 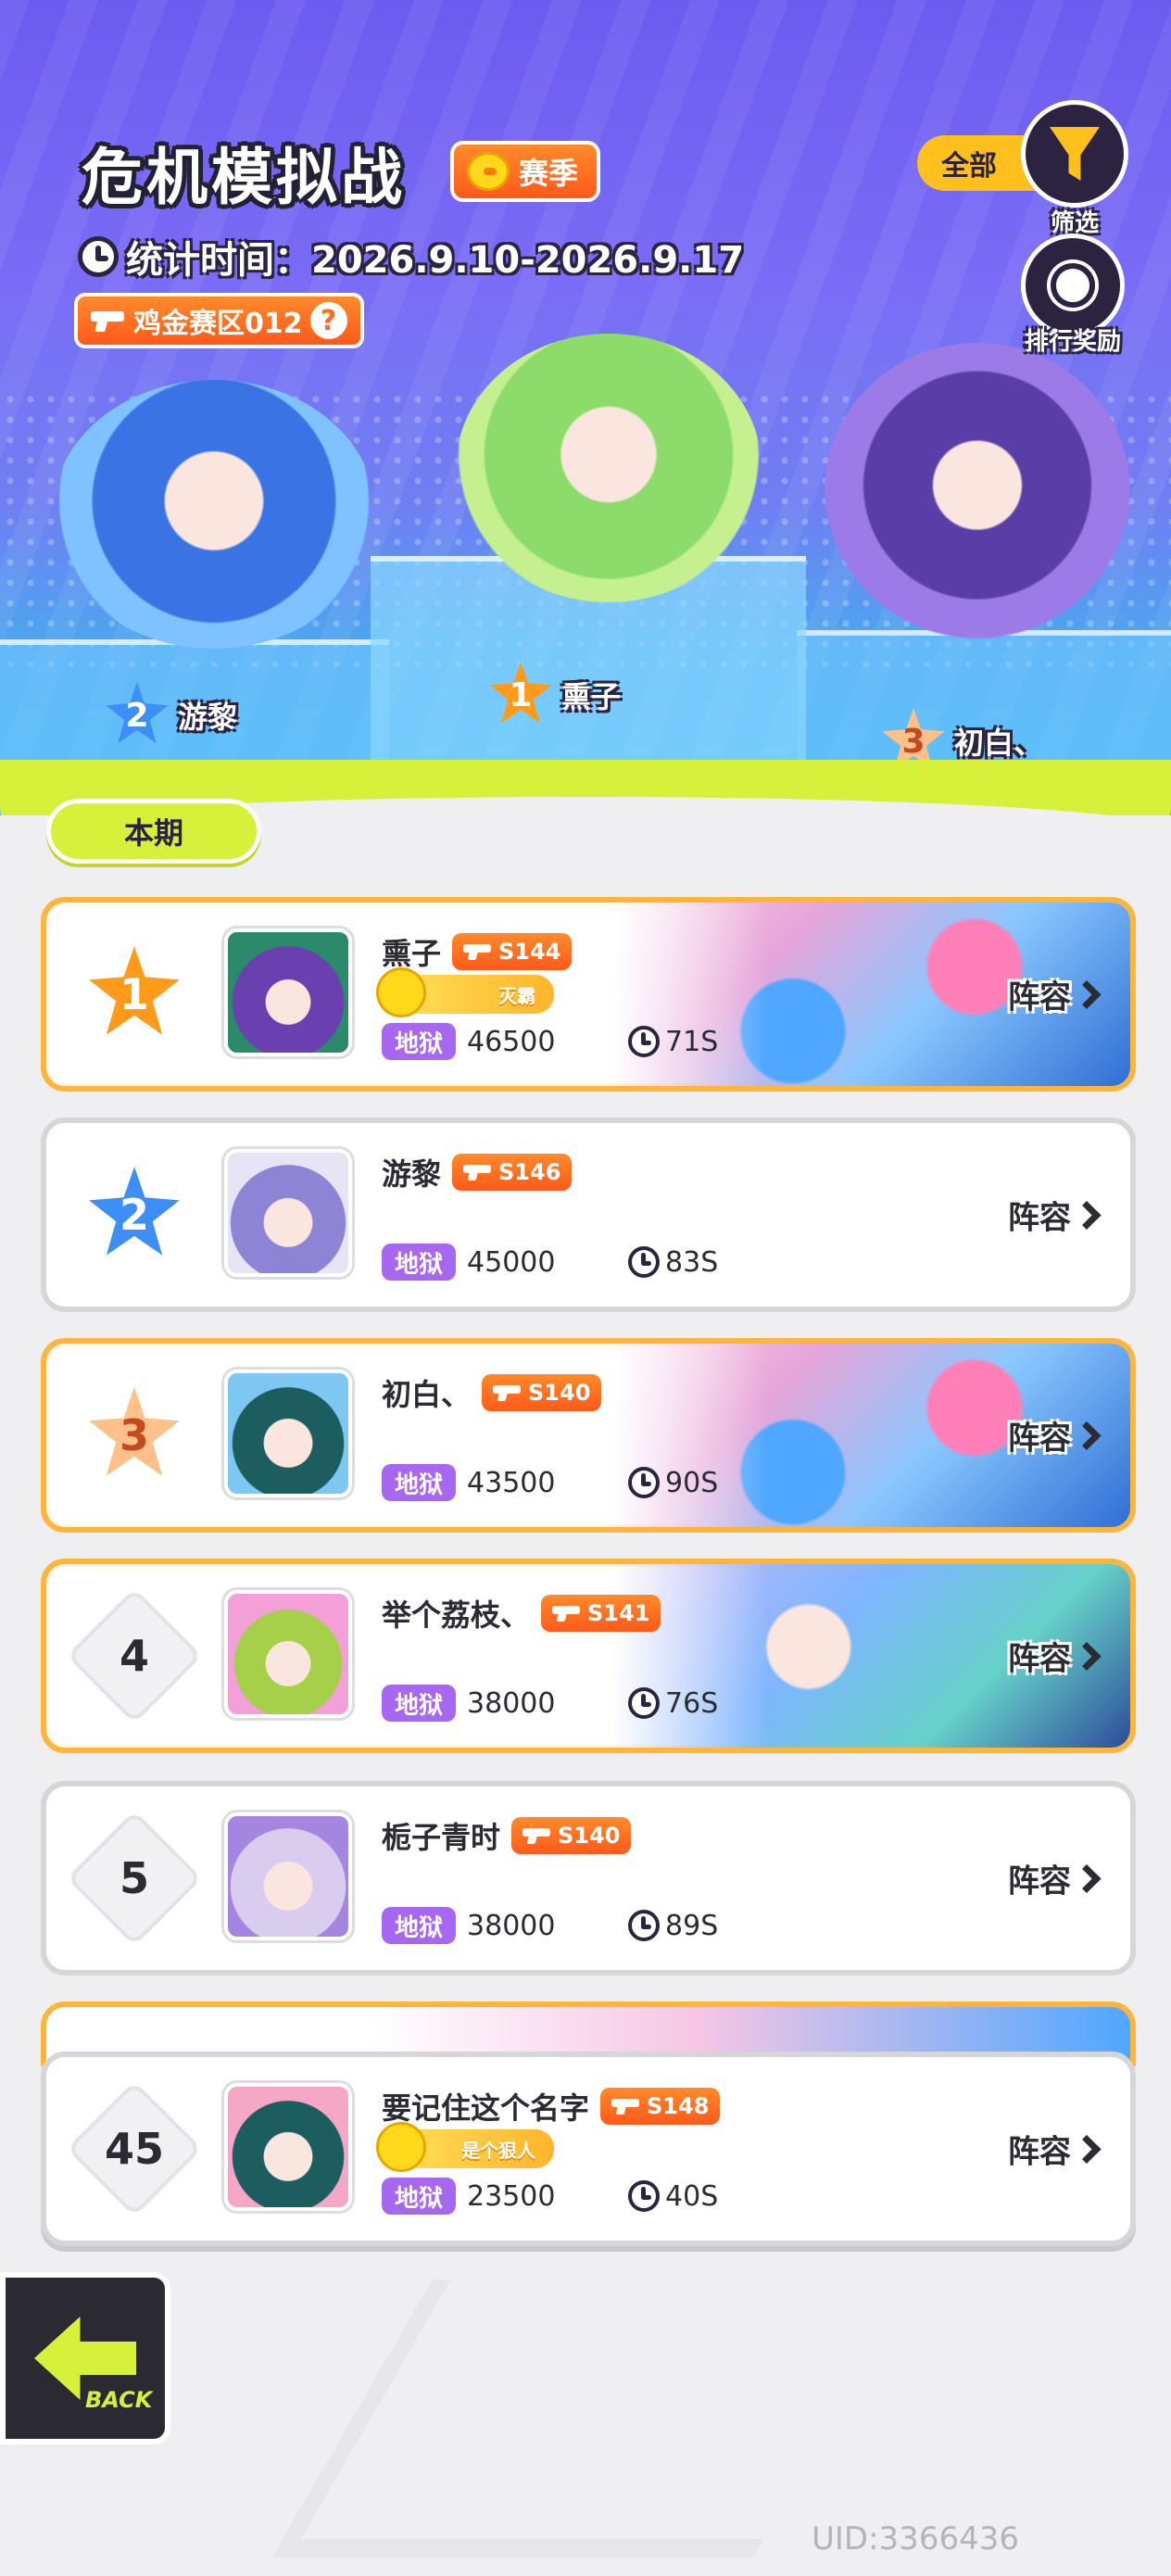 I want to click on score: 23500, so click(x=511, y=2196).